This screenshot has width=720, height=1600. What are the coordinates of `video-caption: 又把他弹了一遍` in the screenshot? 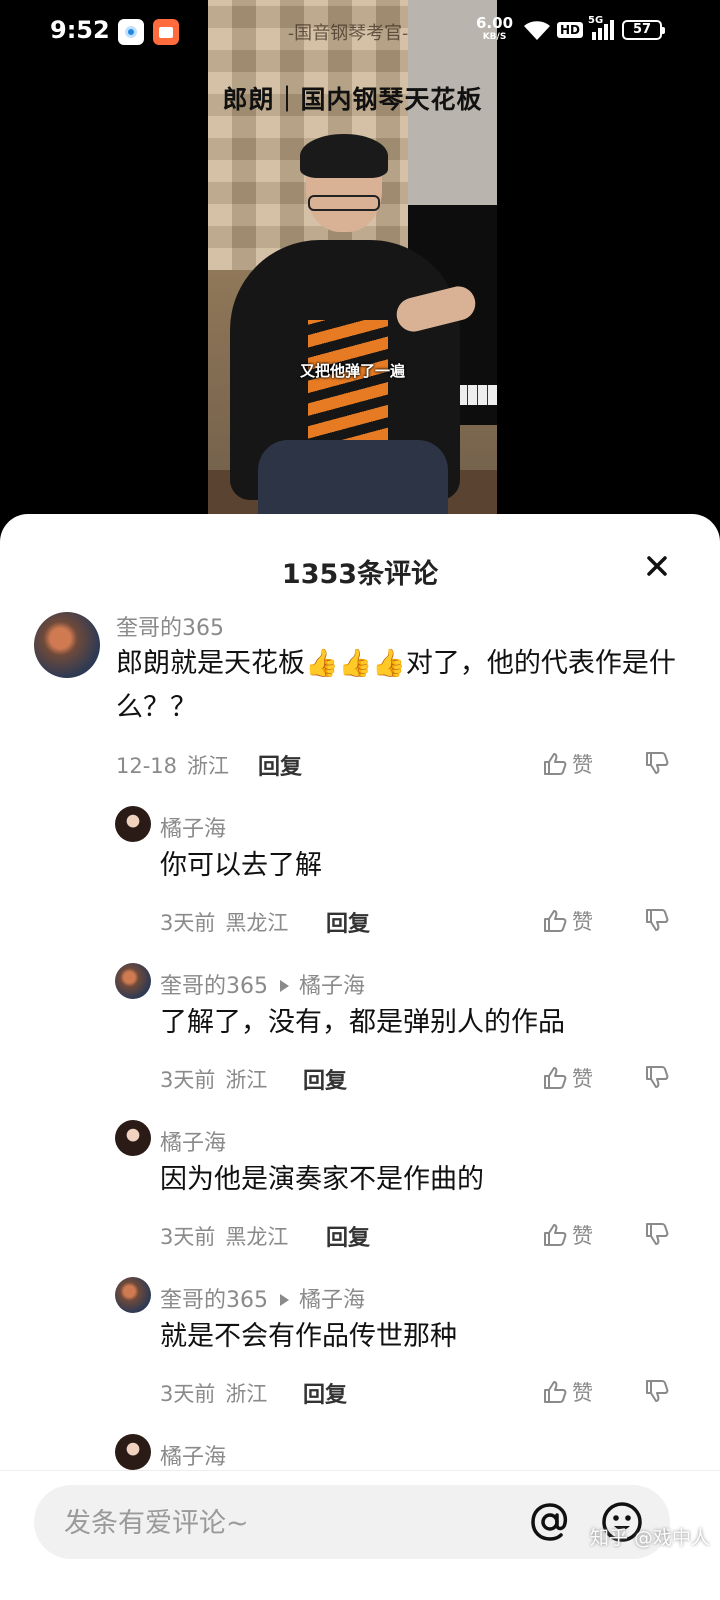 It's located at (352, 371).